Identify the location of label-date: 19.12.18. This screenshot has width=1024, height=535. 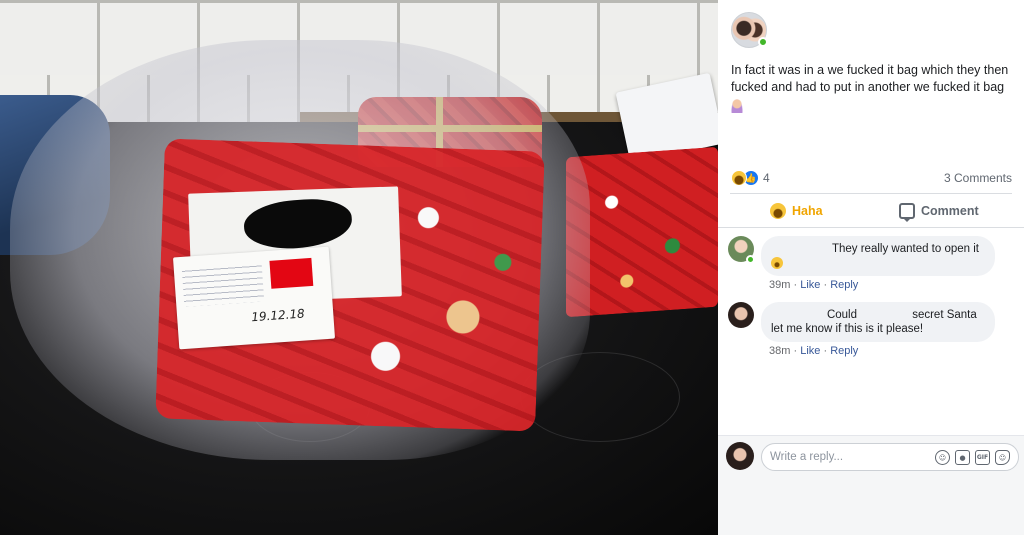
(278, 315).